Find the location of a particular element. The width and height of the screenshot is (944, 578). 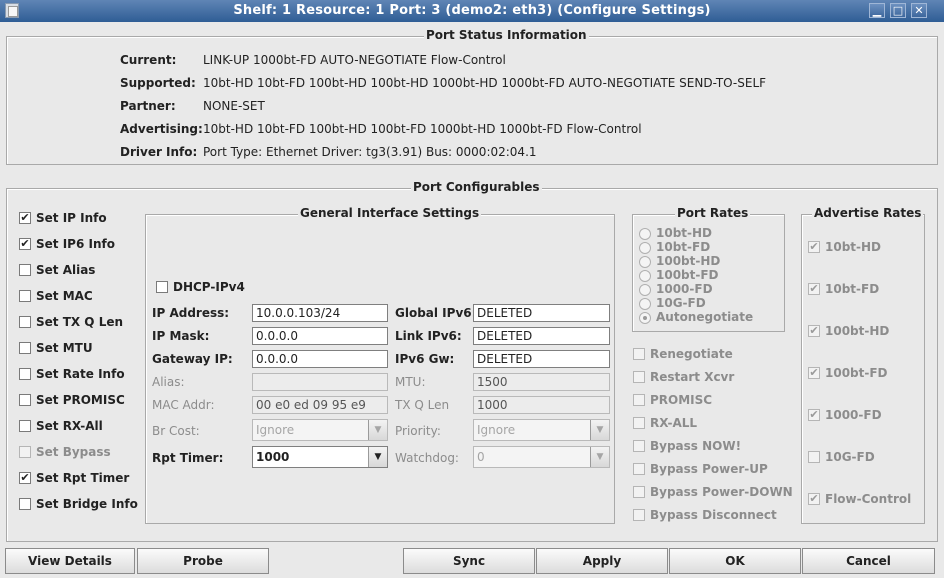

opt-rx-all-label: RX-ALL is located at coordinates (674, 423).